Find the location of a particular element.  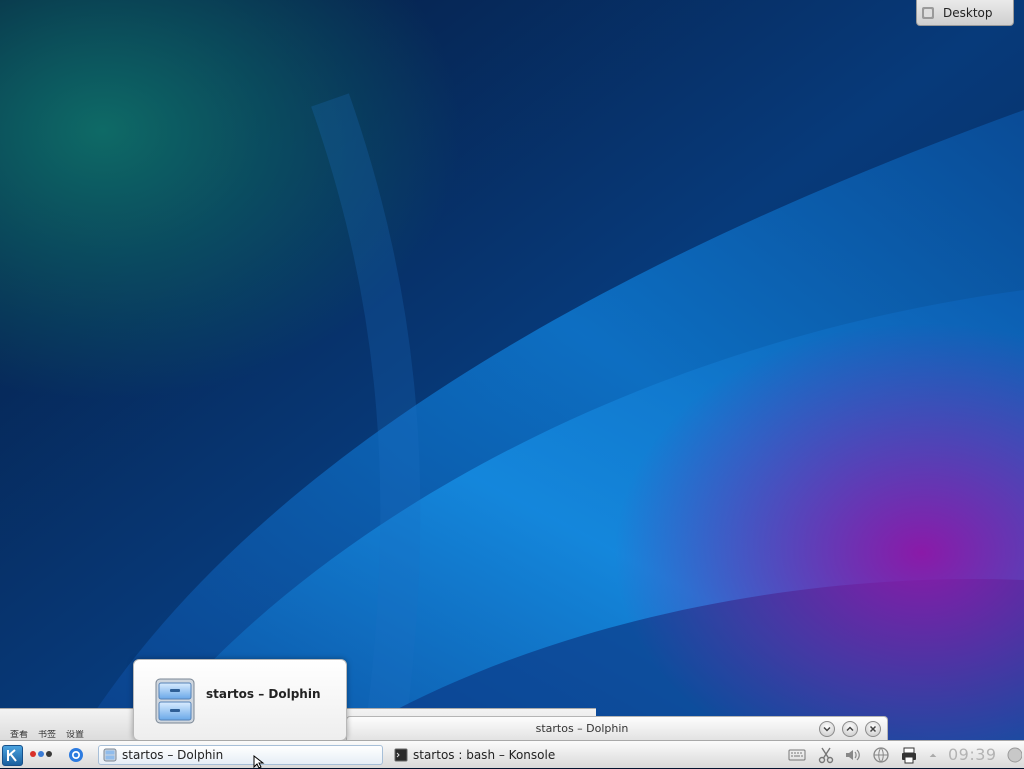

activity-switcher is located at coordinates (42, 755).